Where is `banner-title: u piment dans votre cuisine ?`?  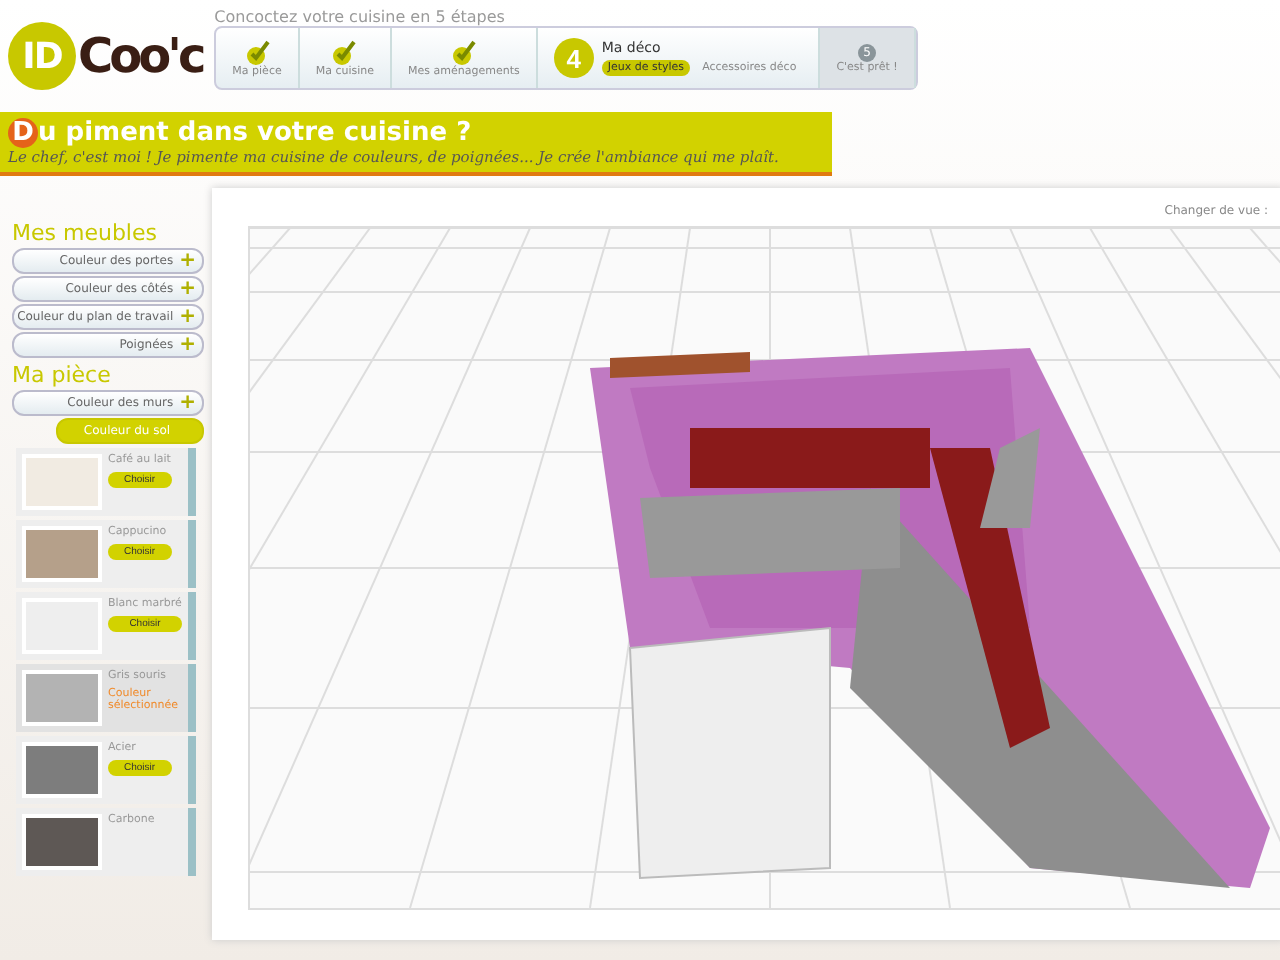 banner-title: u piment dans votre cuisine ? is located at coordinates (255, 133).